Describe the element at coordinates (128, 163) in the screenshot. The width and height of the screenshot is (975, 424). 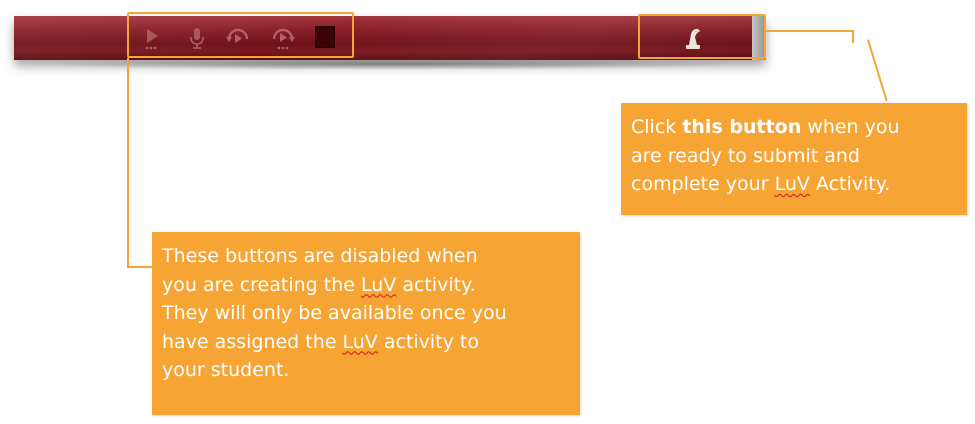
I see `connector-left-vertical` at that location.